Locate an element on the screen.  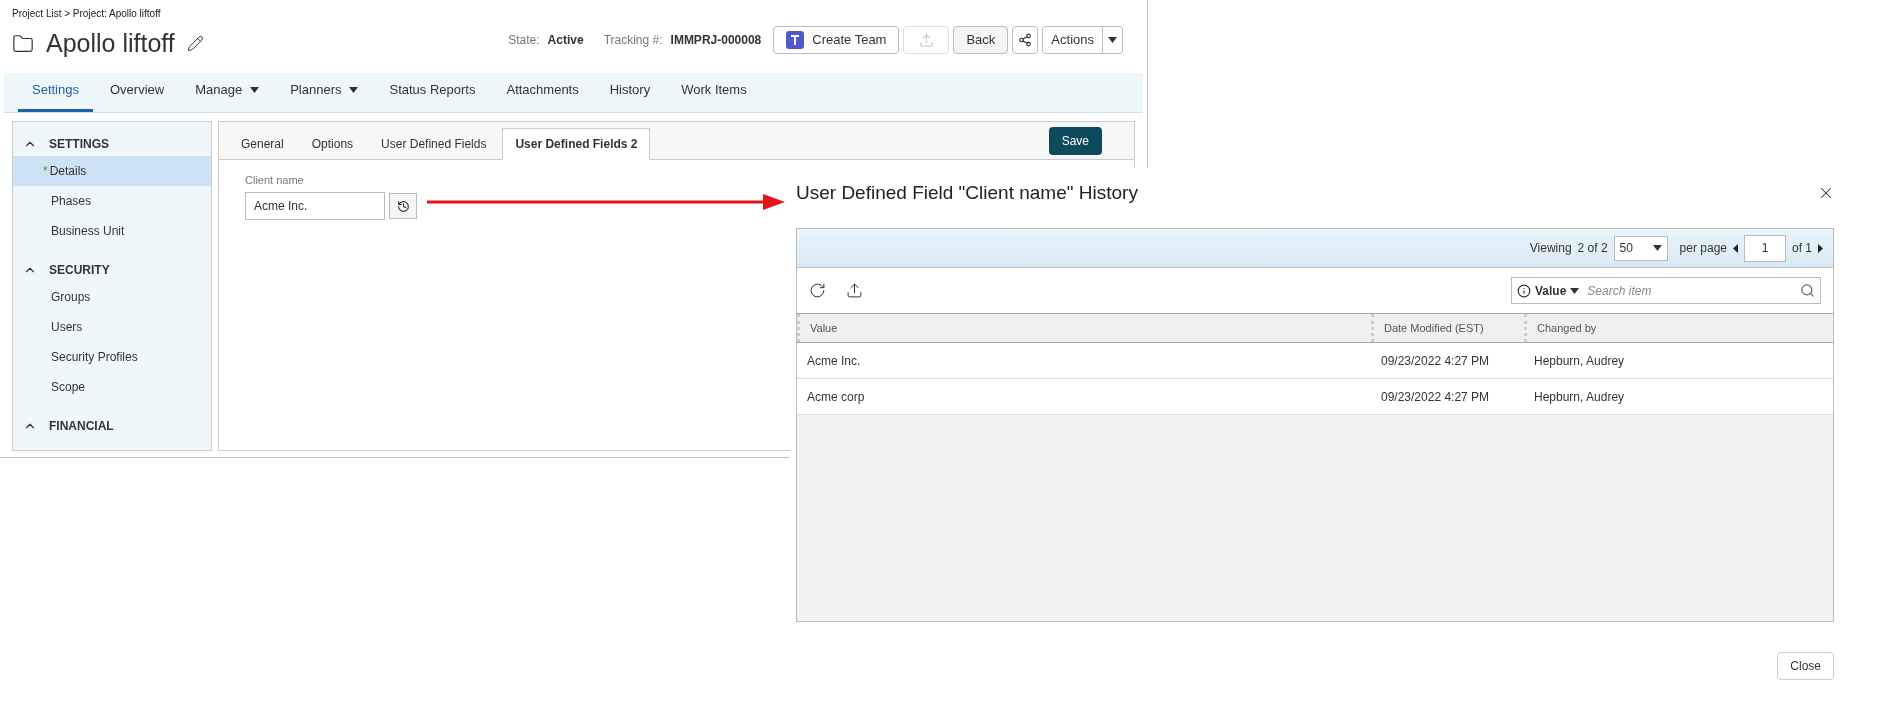
per-page-label: per page is located at coordinates (1703, 248).